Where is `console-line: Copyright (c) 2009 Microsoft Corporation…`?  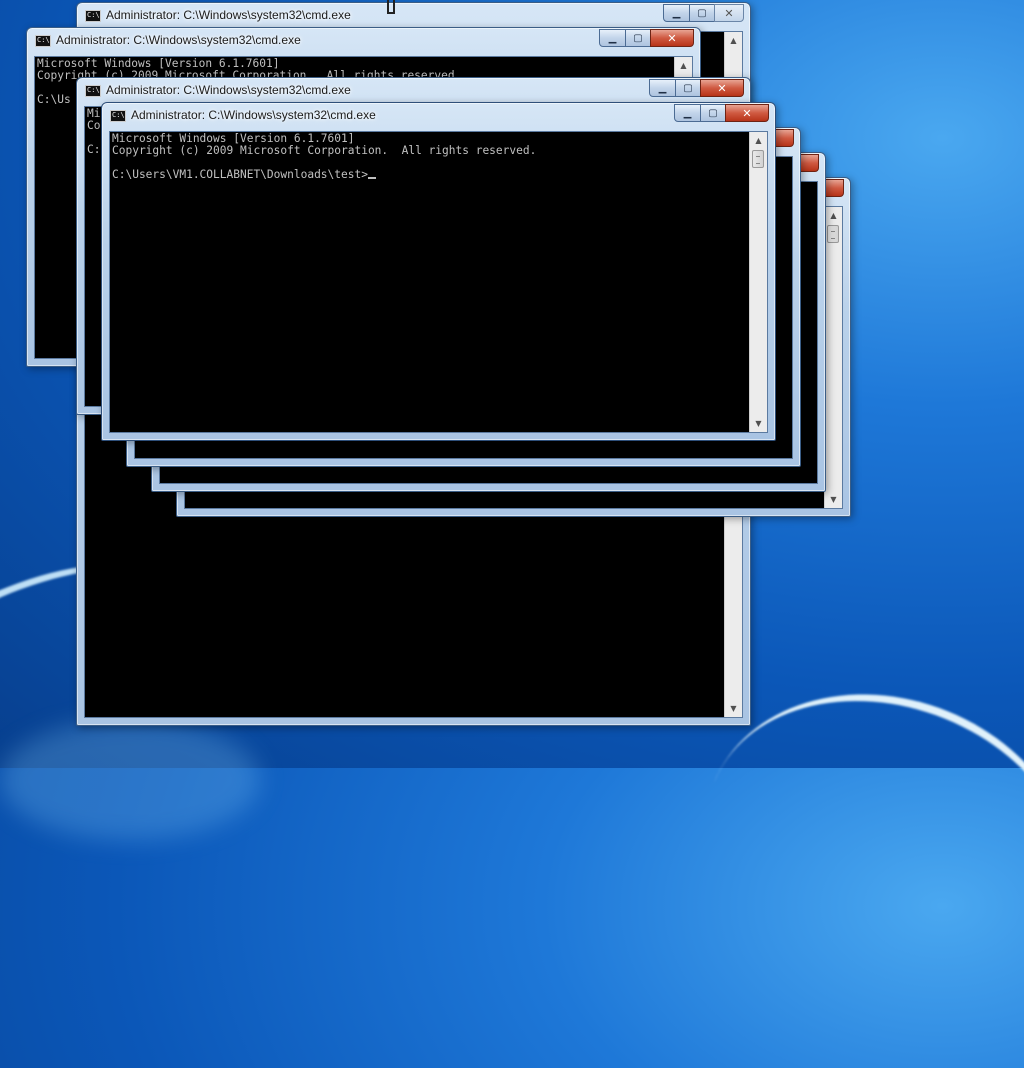 console-line: Copyright (c) 2009 Microsoft Corporation… is located at coordinates (324, 150).